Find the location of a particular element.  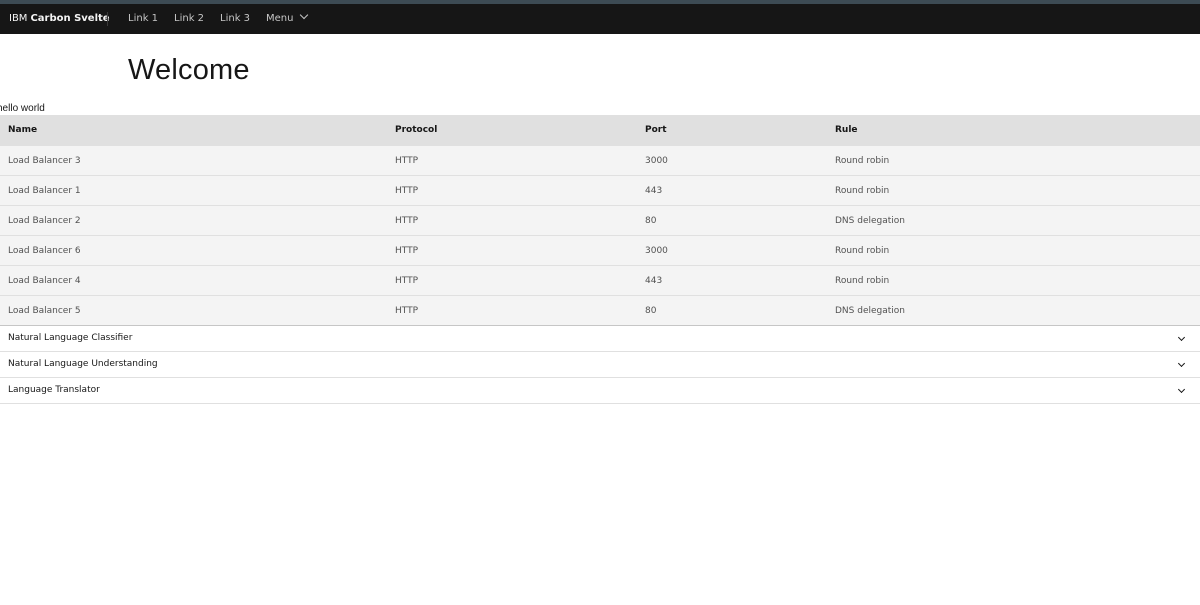

column-header-port: Port is located at coordinates (656, 130).